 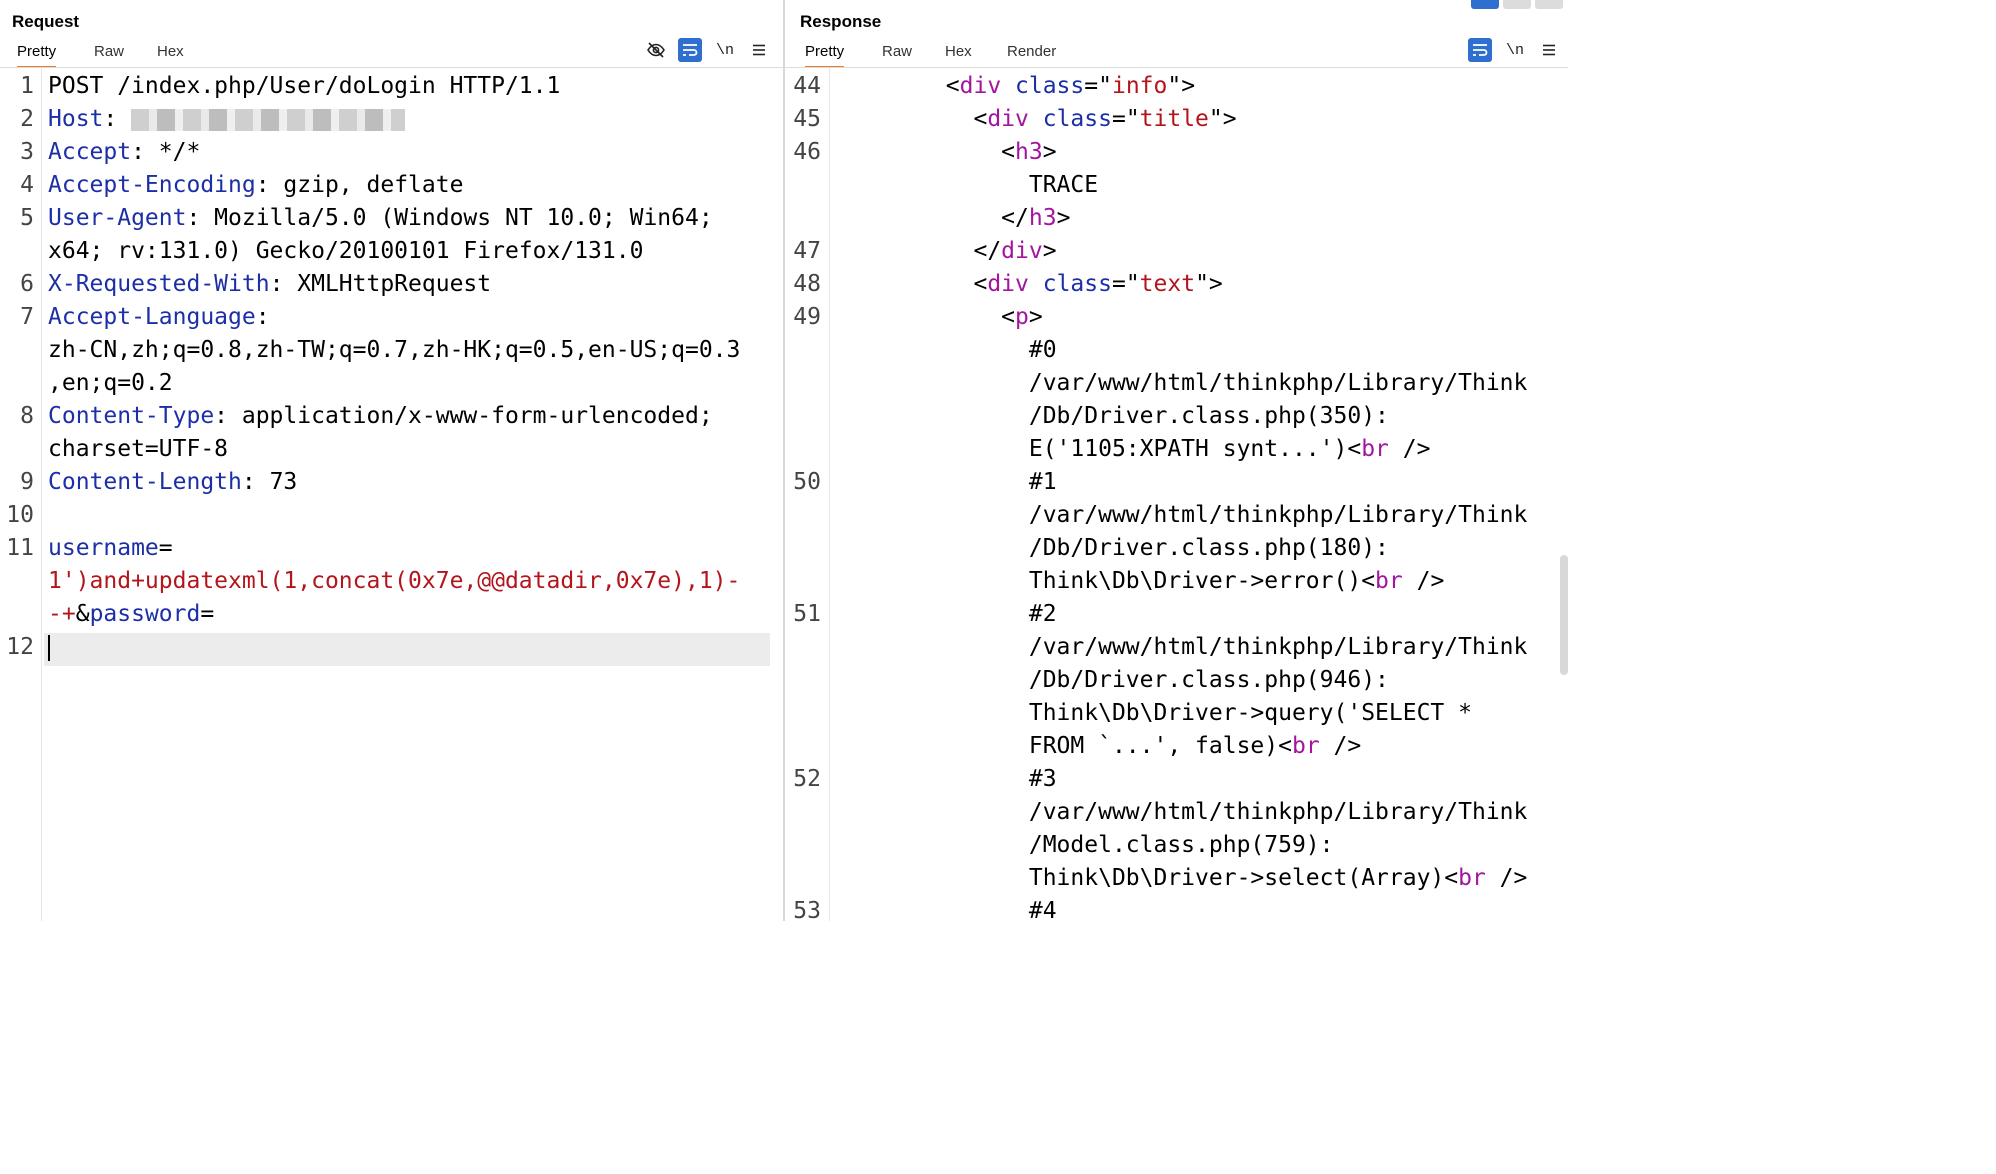 I want to click on code-token: /Db/Driver.class.php(350):, so click(x=1112, y=416).